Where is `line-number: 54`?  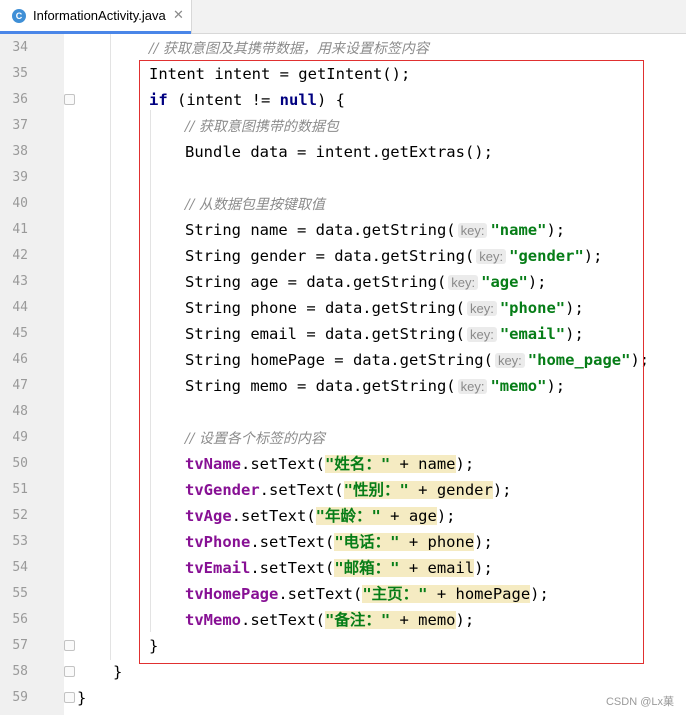
line-number: 54 is located at coordinates (20, 567).